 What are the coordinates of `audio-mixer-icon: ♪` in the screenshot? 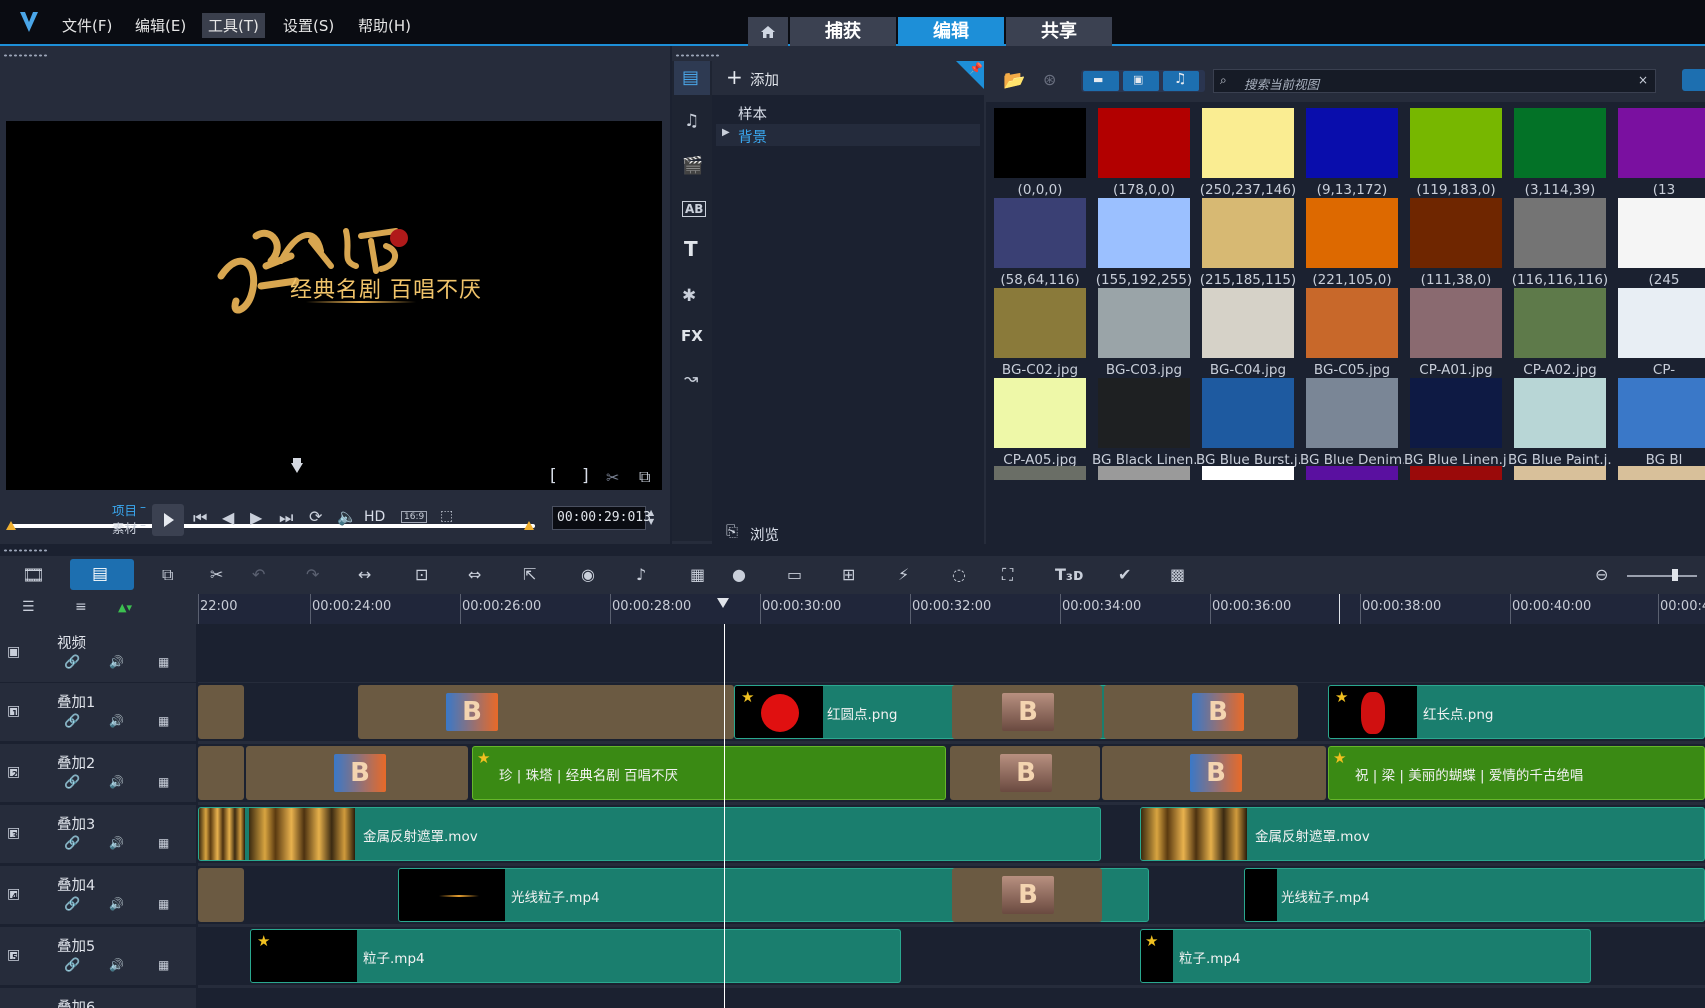 It's located at (641, 574).